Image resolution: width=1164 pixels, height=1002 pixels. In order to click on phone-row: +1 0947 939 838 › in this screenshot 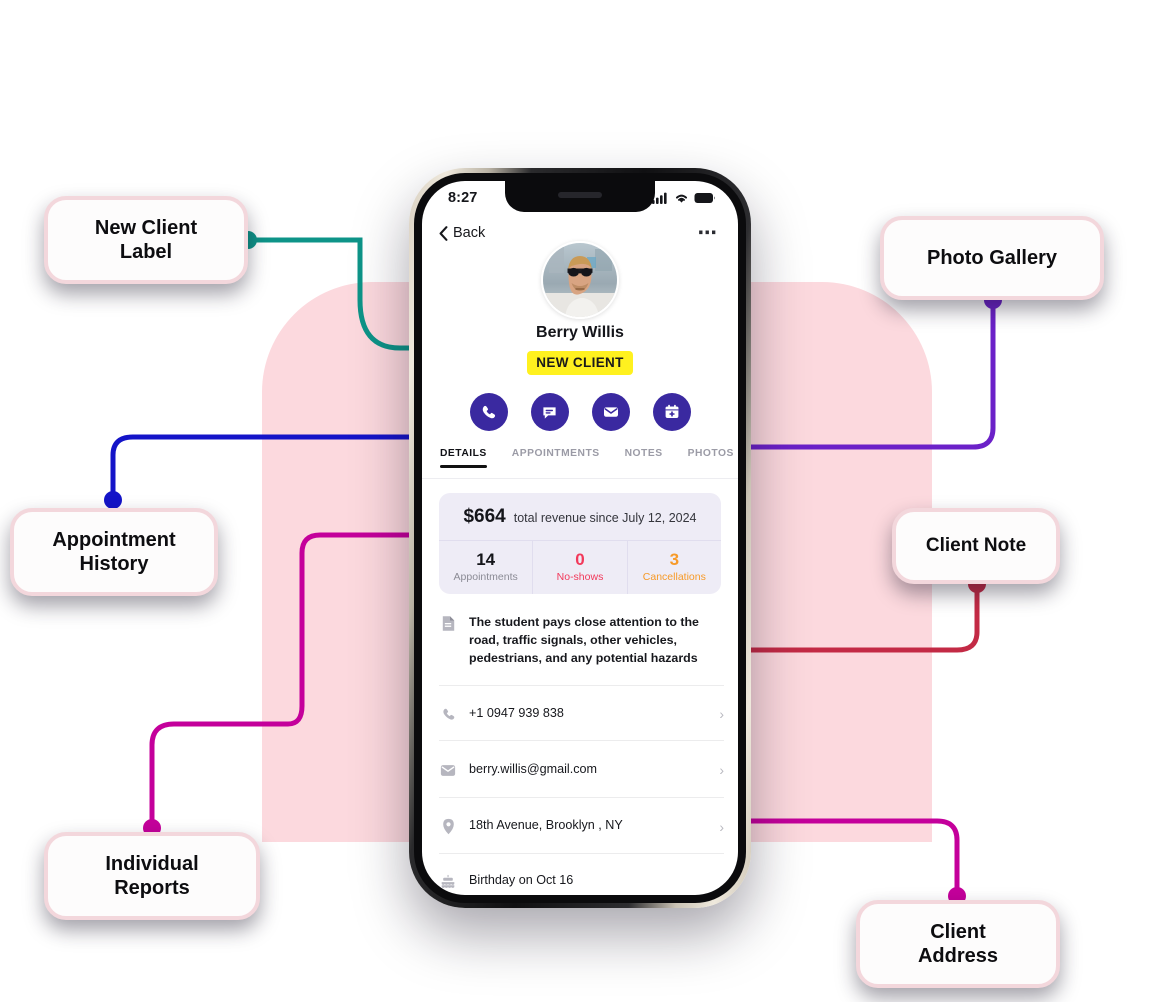, I will do `click(581, 713)`.